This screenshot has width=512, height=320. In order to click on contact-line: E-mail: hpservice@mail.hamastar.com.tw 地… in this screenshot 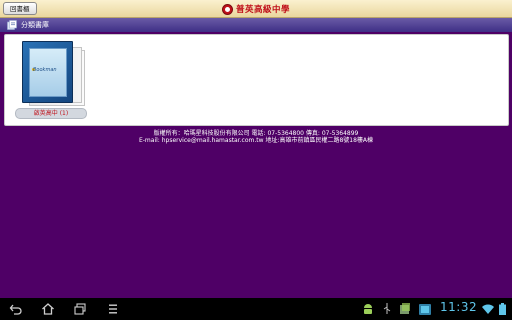, I will do `click(256, 140)`.